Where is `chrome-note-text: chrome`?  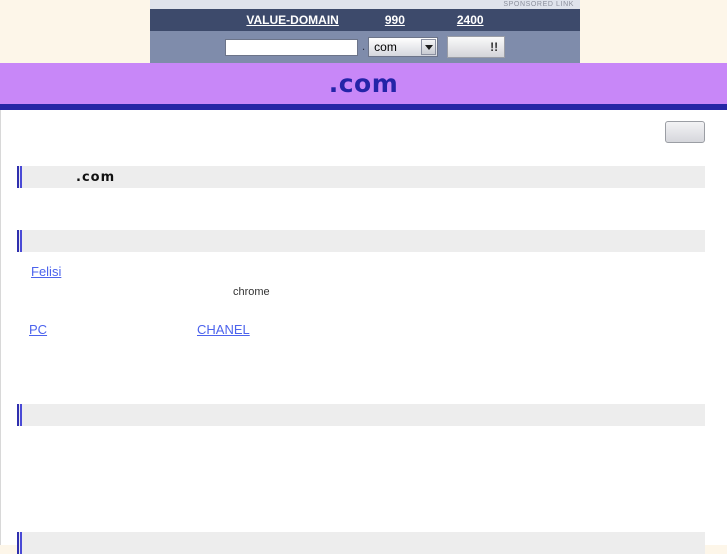 chrome-note-text: chrome is located at coordinates (251, 292).